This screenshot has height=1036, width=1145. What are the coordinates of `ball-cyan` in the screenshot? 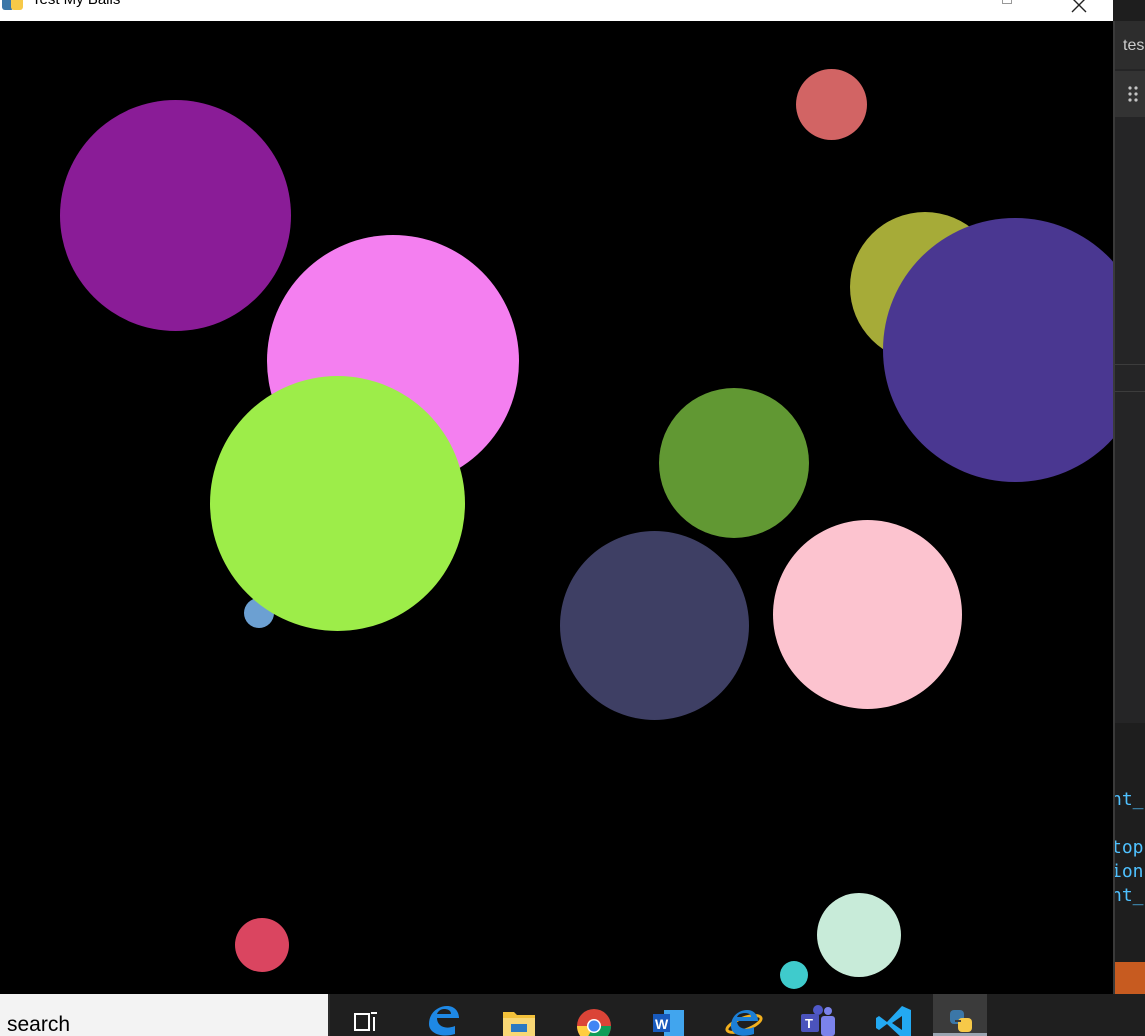 It's located at (794, 975).